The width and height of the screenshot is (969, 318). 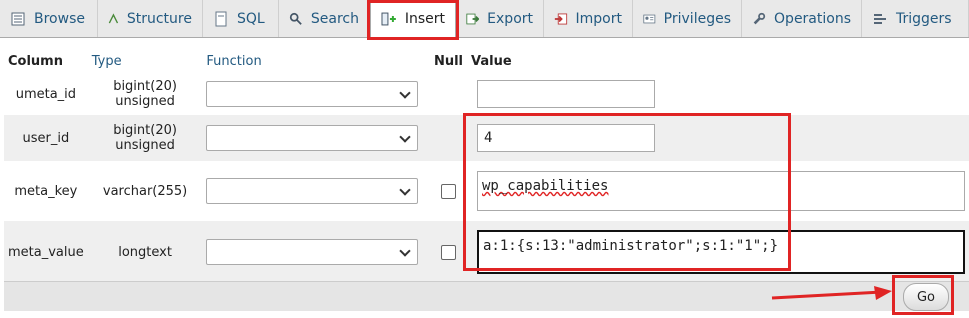 What do you see at coordinates (251, 18) in the screenshot?
I see `tab-label: SQL` at bounding box center [251, 18].